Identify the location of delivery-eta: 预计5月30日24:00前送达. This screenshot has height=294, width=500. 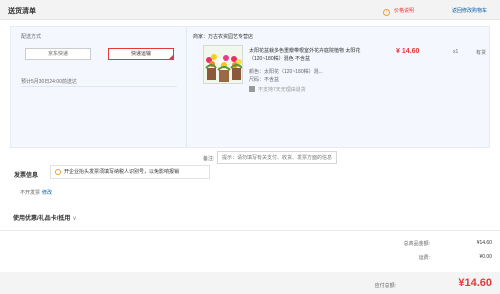
(49, 82).